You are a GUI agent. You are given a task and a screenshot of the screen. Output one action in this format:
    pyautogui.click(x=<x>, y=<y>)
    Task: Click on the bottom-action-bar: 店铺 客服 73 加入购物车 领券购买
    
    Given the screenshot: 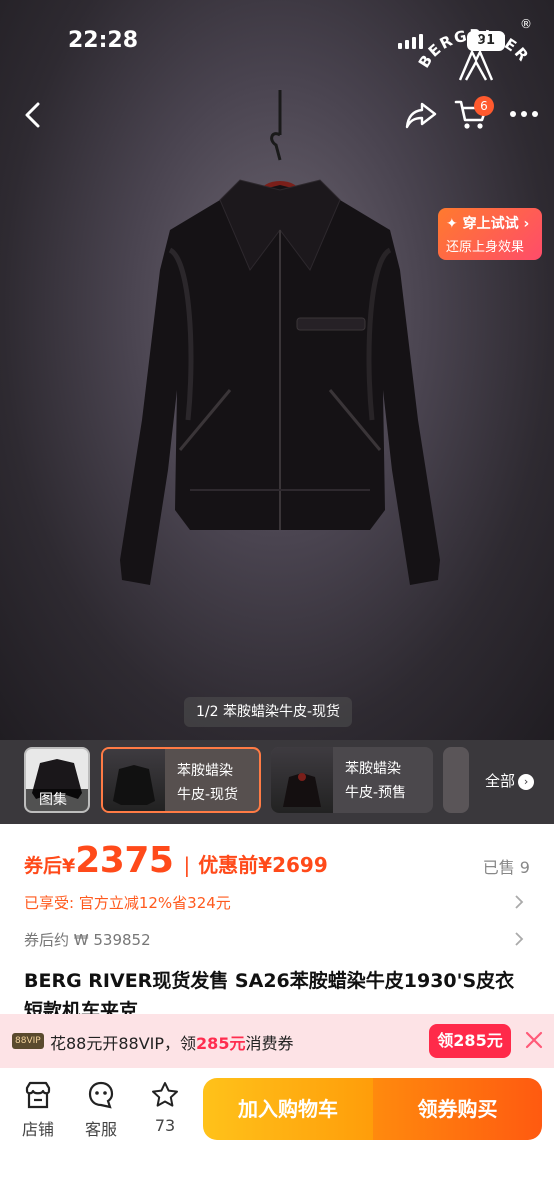 What is the action you would take?
    pyautogui.click(x=277, y=1134)
    